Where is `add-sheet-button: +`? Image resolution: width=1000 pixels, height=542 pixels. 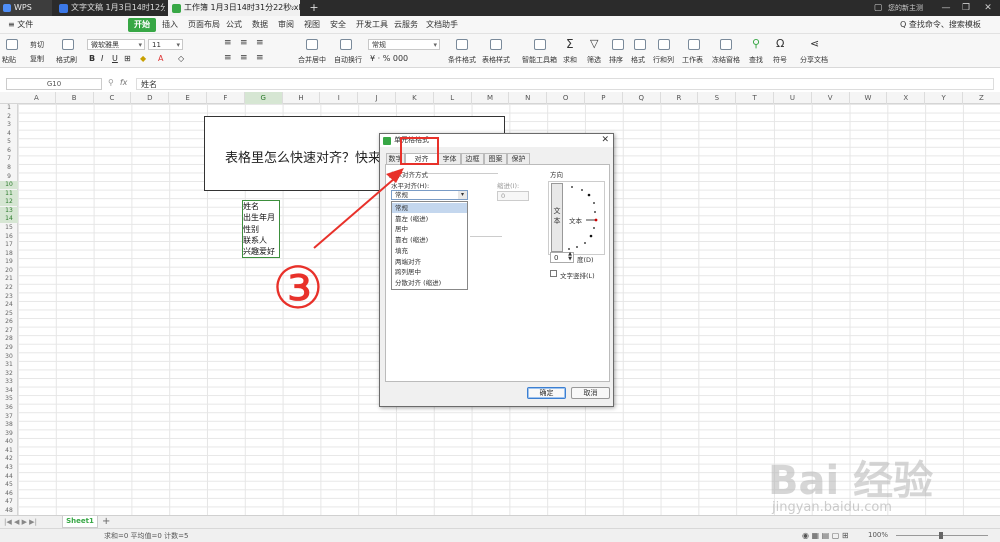
add-sheet-button: + is located at coordinates (106, 521).